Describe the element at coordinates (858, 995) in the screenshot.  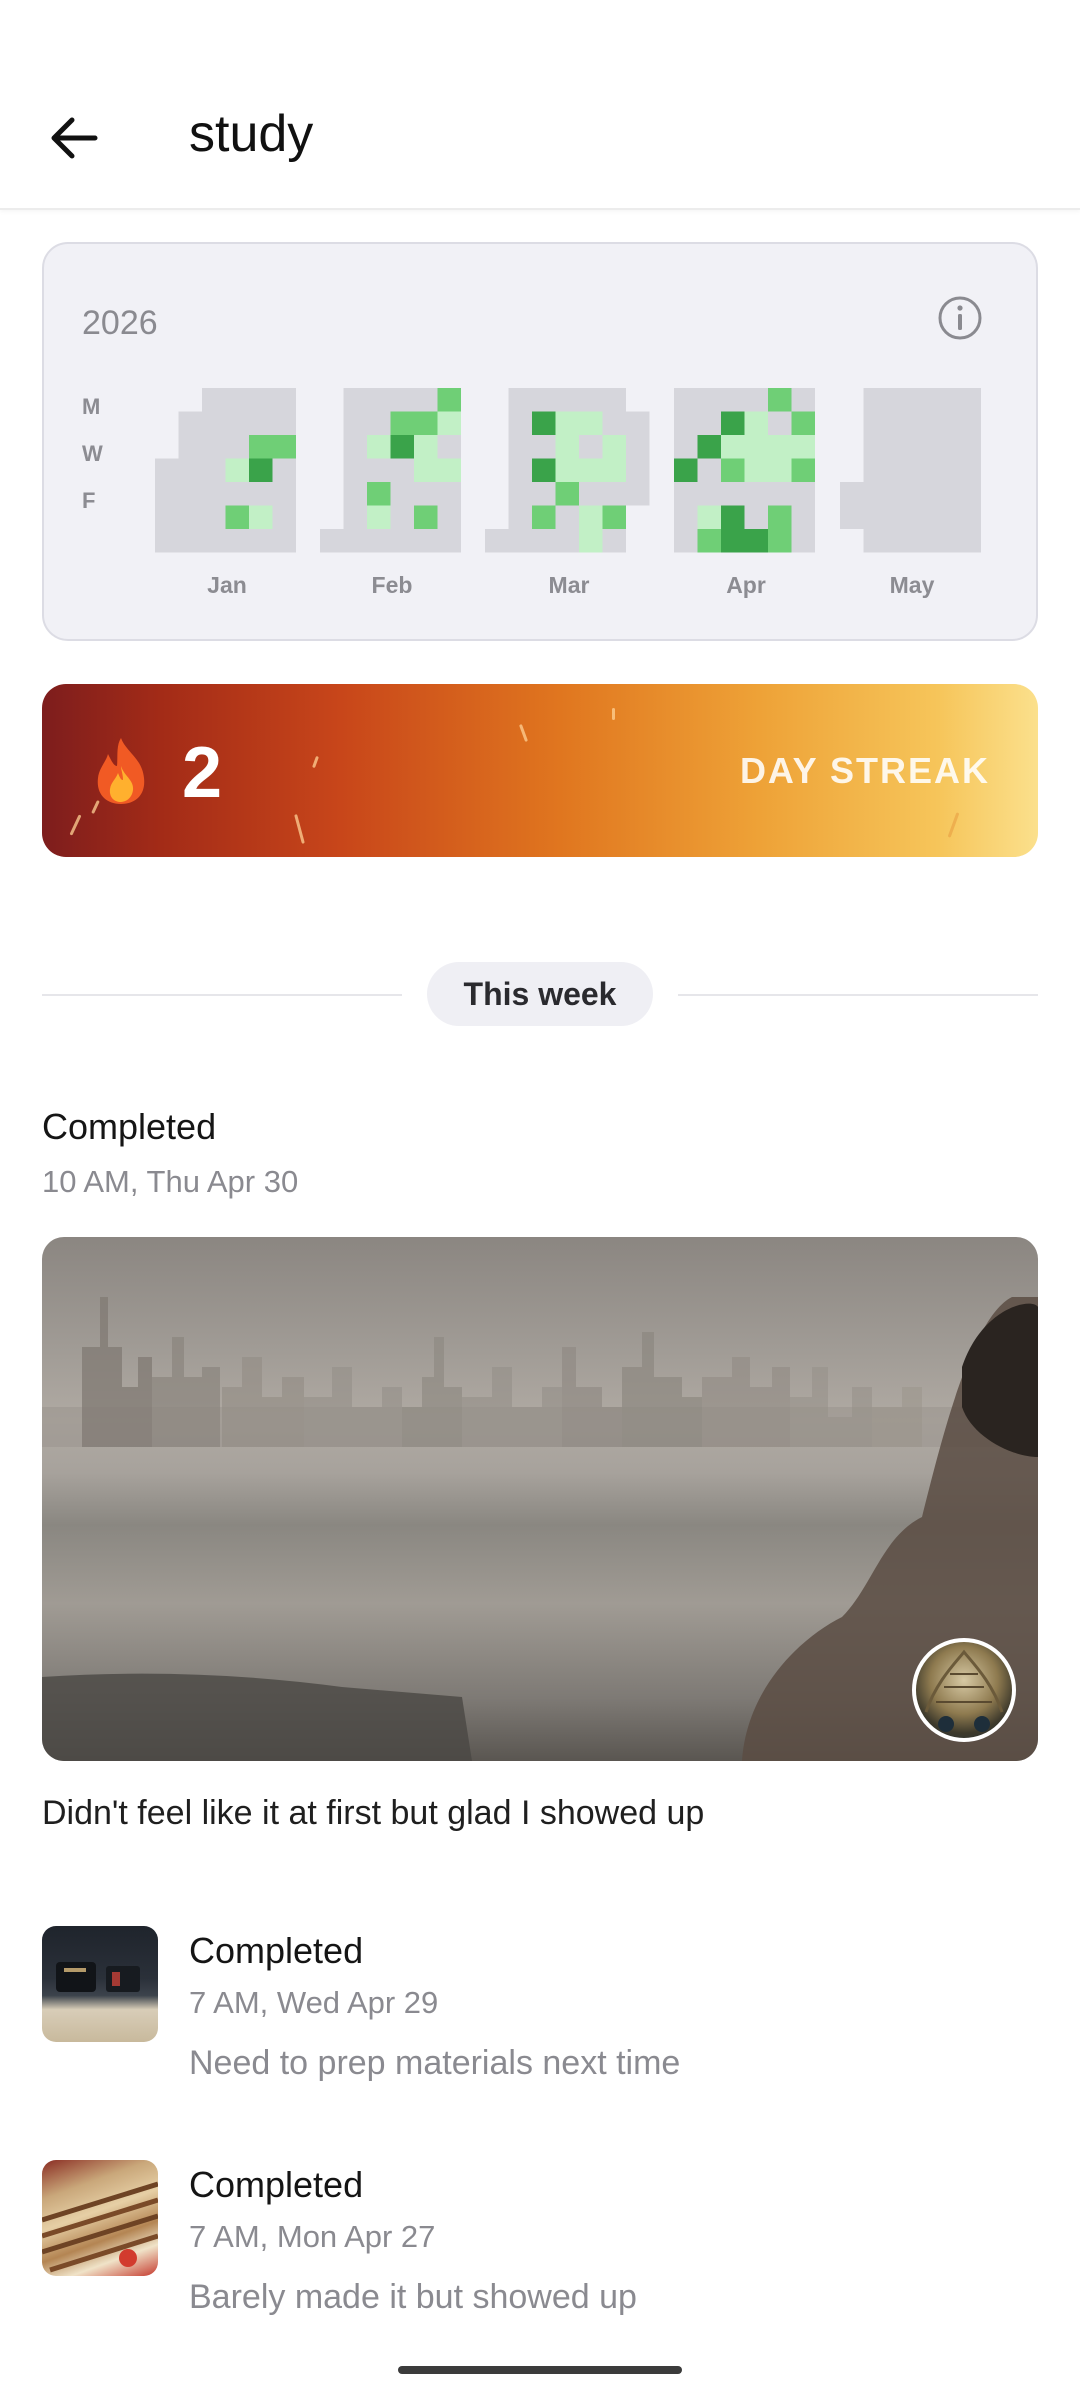
I see `divider-right` at that location.